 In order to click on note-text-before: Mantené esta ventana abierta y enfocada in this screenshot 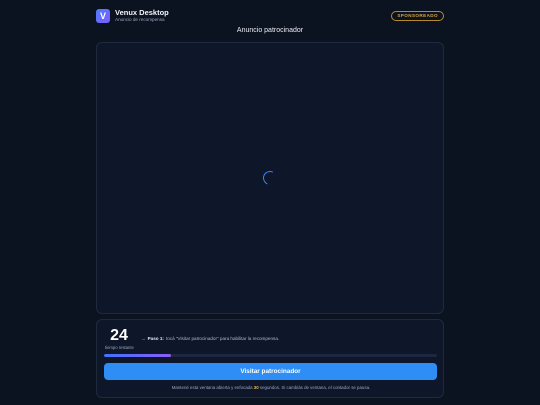, I will do `click(212, 387)`.